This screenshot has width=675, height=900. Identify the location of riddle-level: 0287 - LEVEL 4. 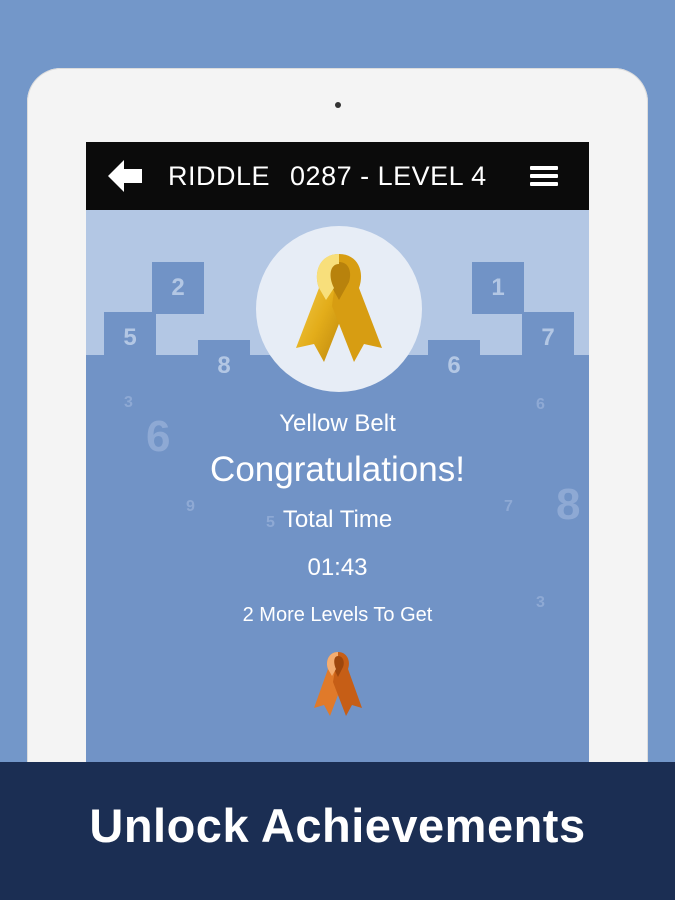
(388, 176).